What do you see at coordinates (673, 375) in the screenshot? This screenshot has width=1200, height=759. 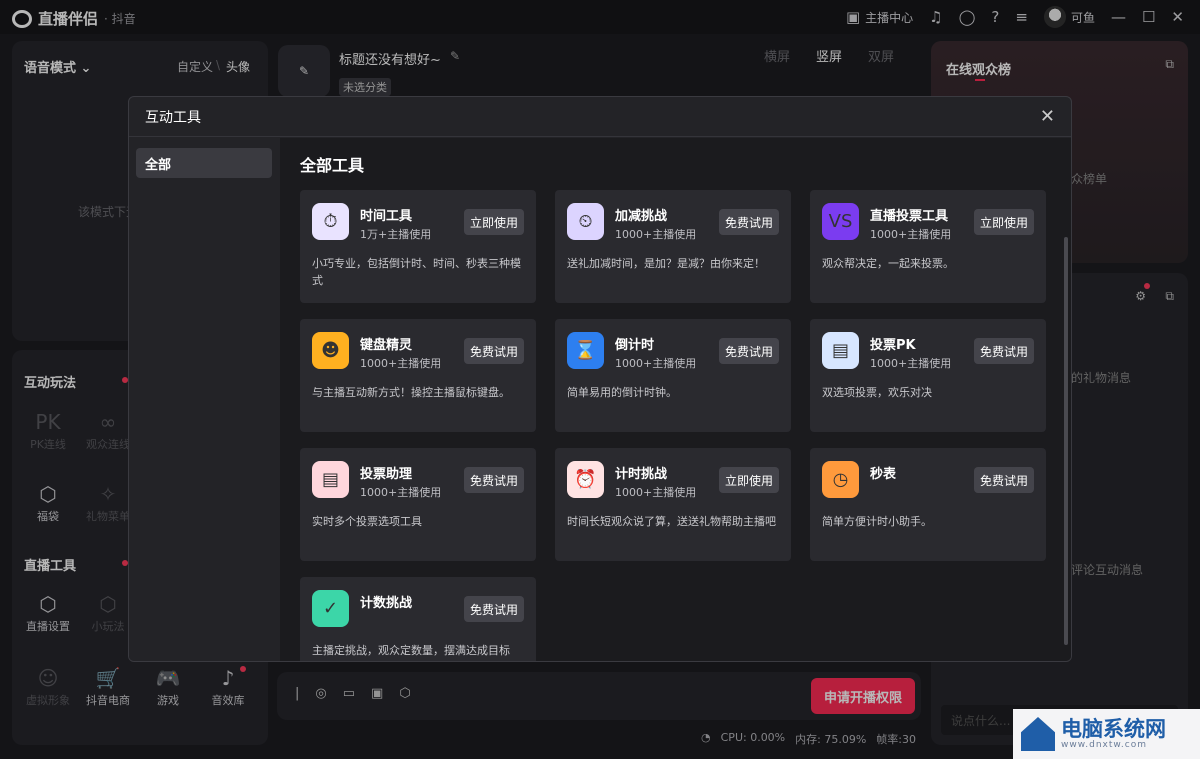 I see `tool-card: ⌛ 倒计时 1000+主播使用 免费试用简单易用的倒计时钟。` at bounding box center [673, 375].